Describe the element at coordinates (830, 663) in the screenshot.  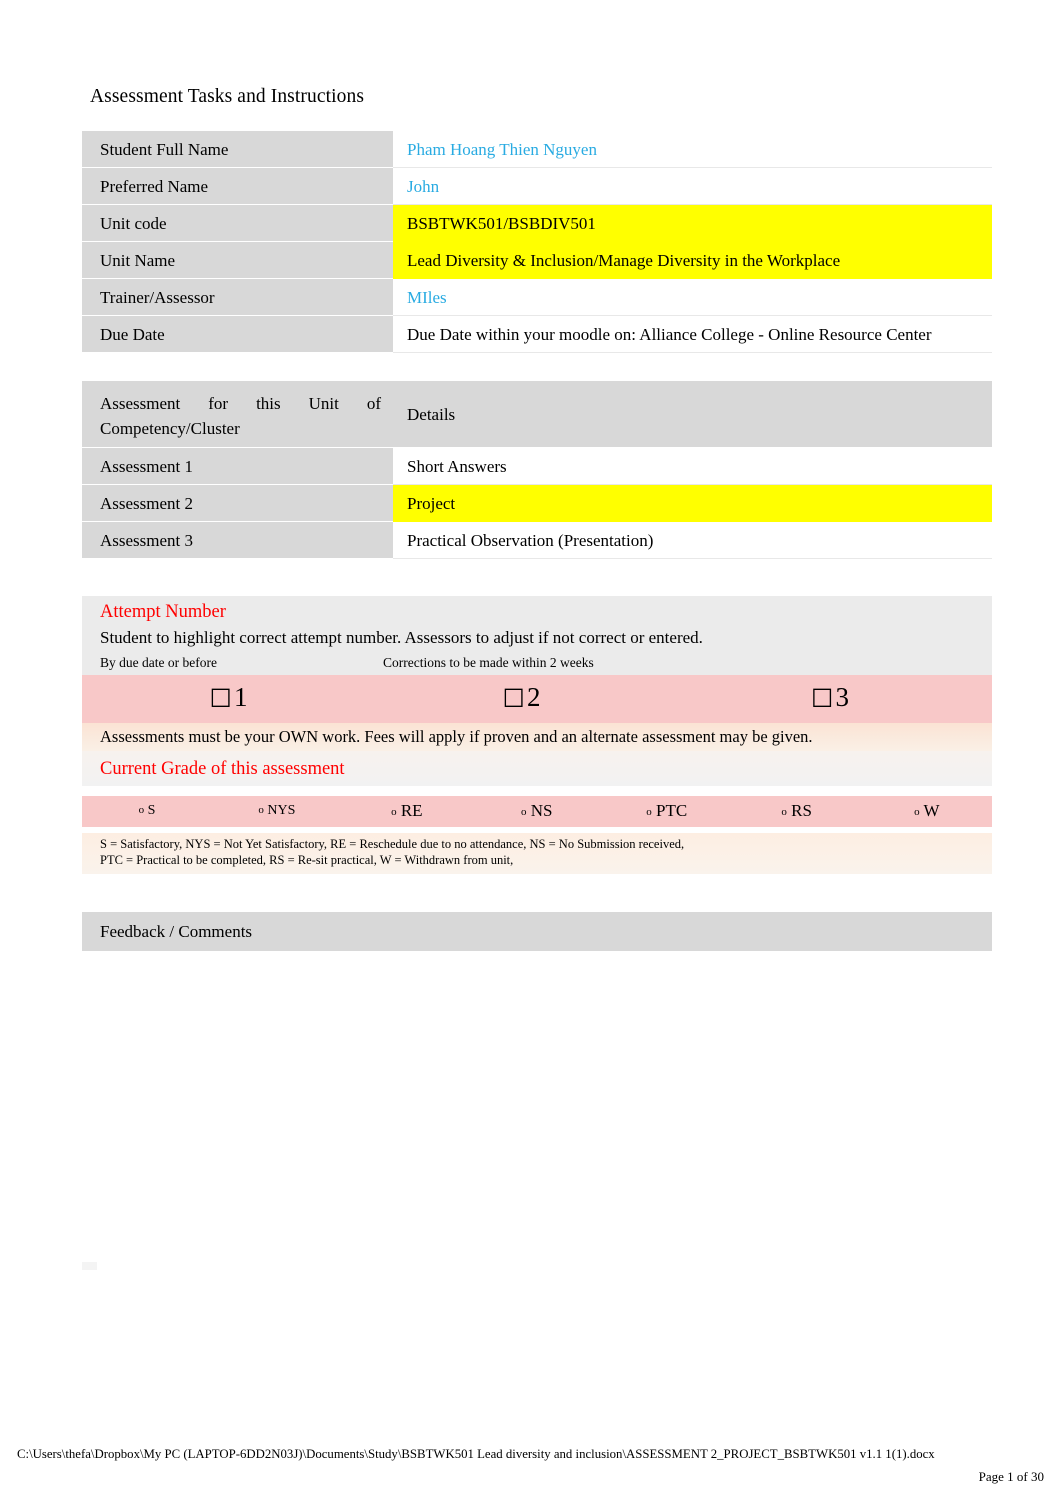
I see `attempt-note-blank` at that location.